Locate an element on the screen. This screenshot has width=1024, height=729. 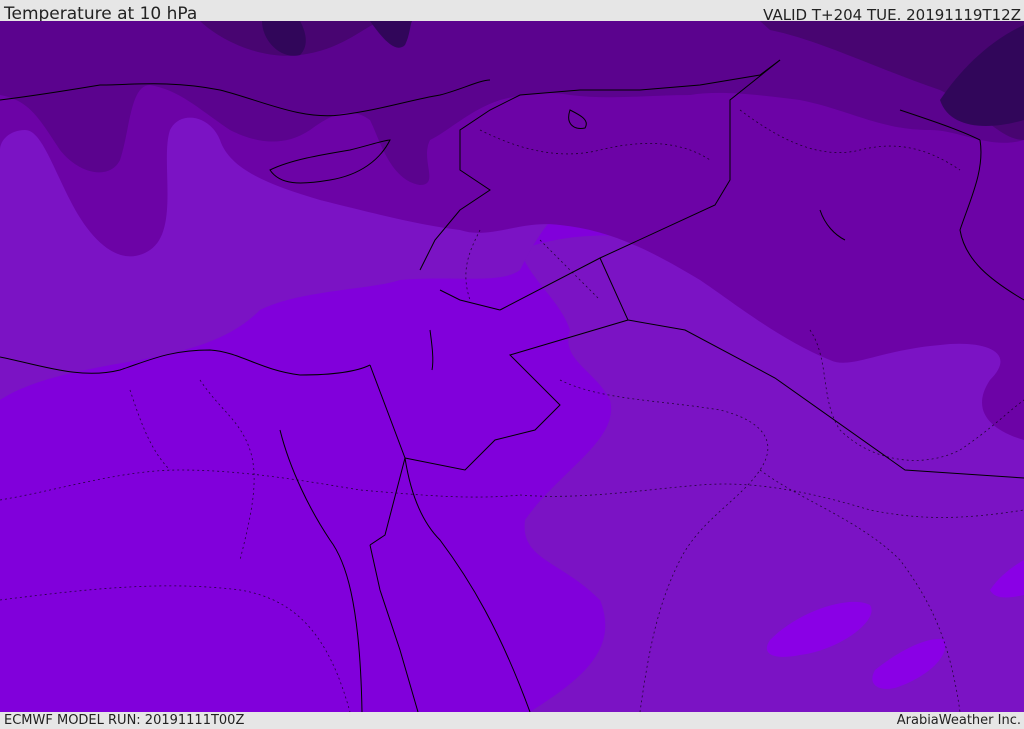
model-run-label: ECMWF MODEL RUN: 20191111T00Z is located at coordinates (124, 720).